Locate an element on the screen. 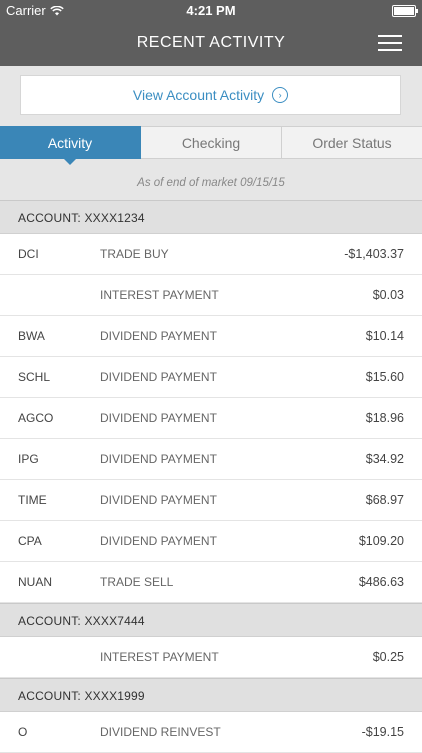  tab-checking: Checking is located at coordinates (211, 142).